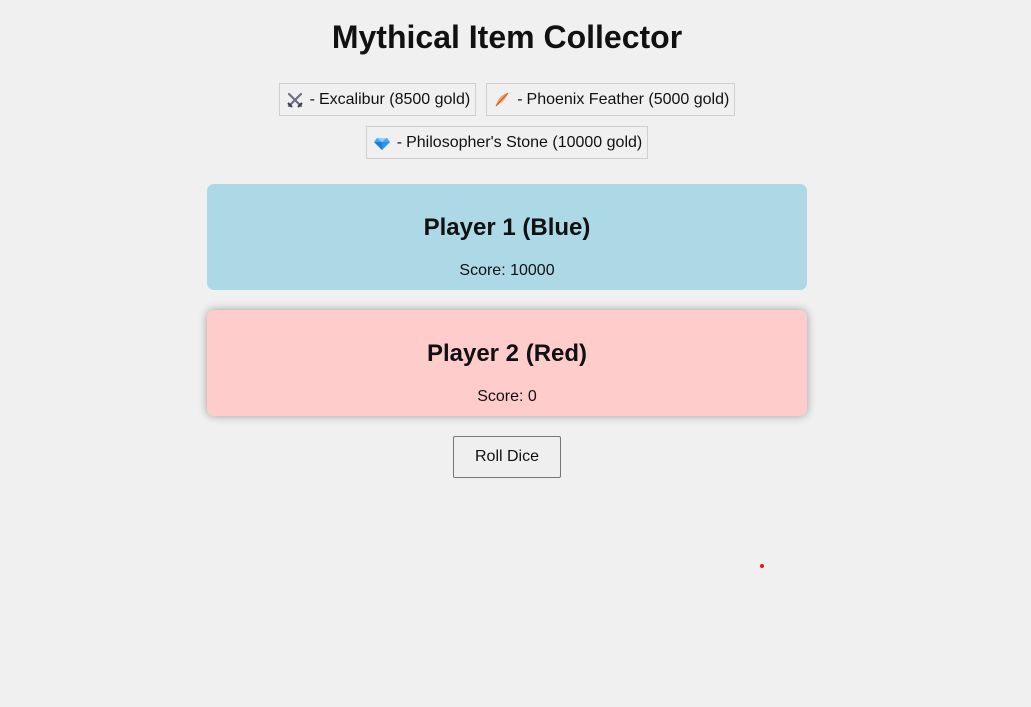 This screenshot has width=1031, height=707. What do you see at coordinates (295, 100) in the screenshot?
I see `crossed-swords-icon` at bounding box center [295, 100].